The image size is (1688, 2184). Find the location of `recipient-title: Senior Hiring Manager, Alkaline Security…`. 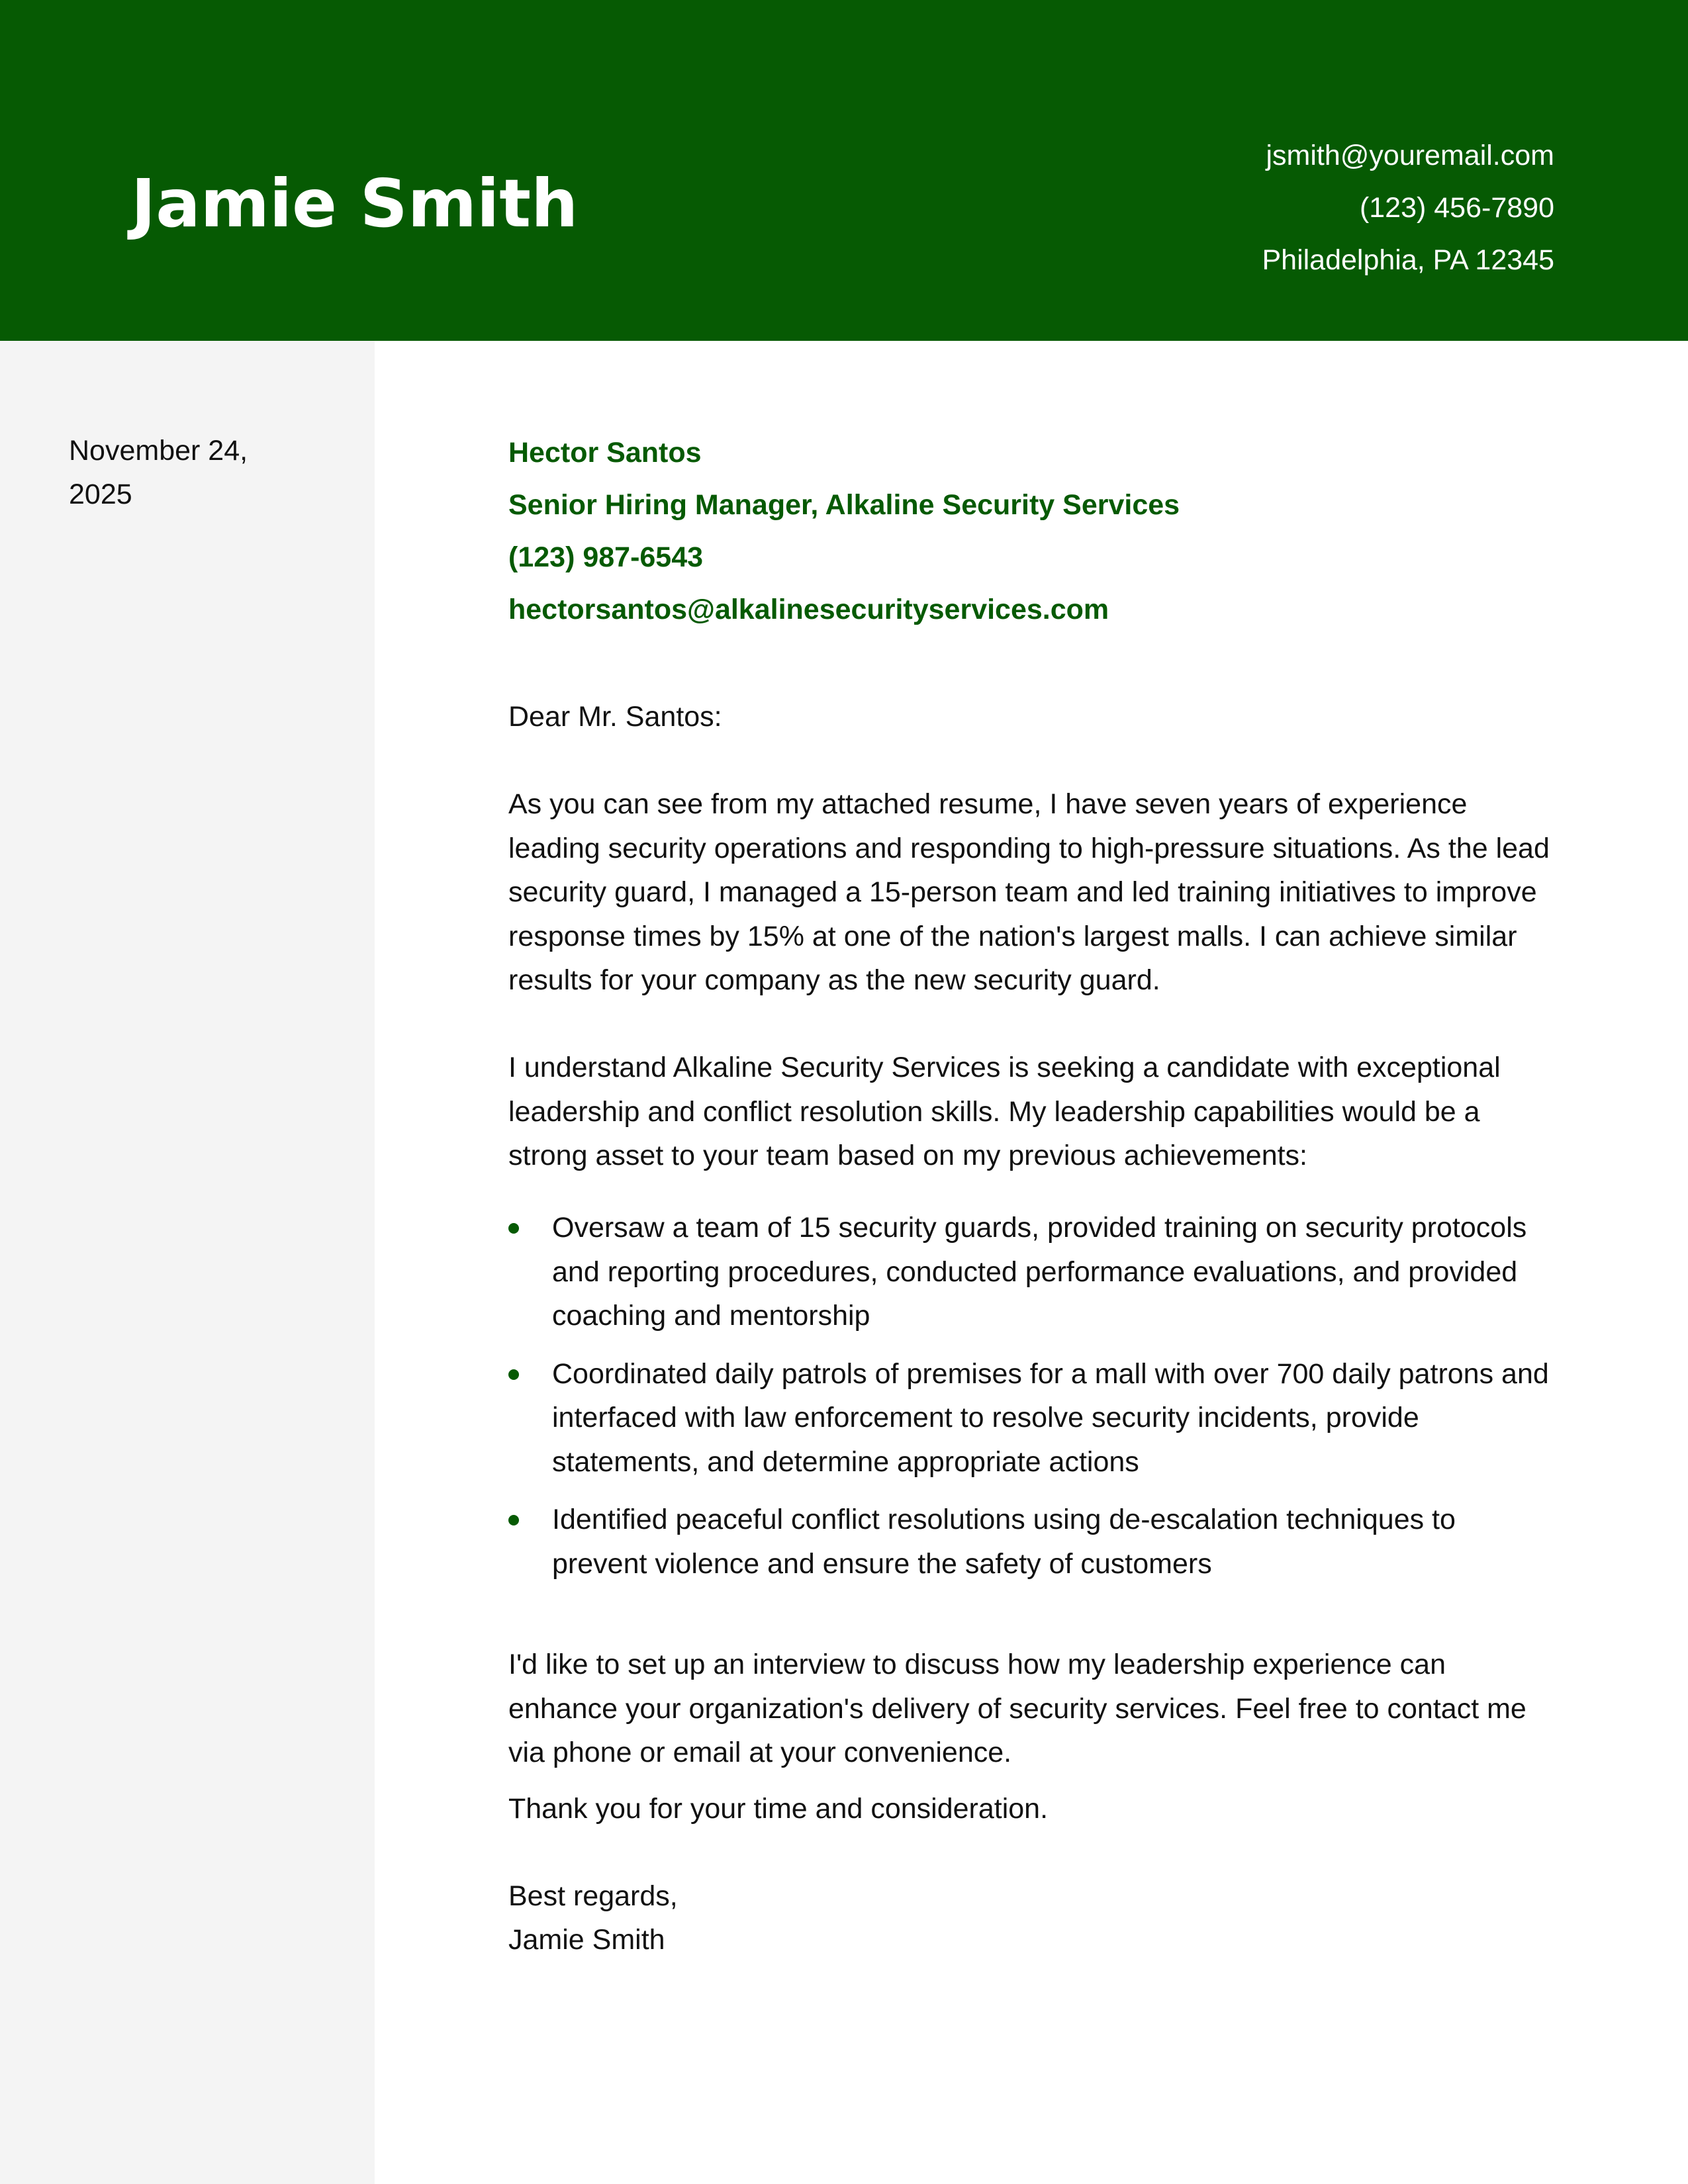

recipient-title: Senior Hiring Manager, Alkaline Security… is located at coordinates (844, 505).